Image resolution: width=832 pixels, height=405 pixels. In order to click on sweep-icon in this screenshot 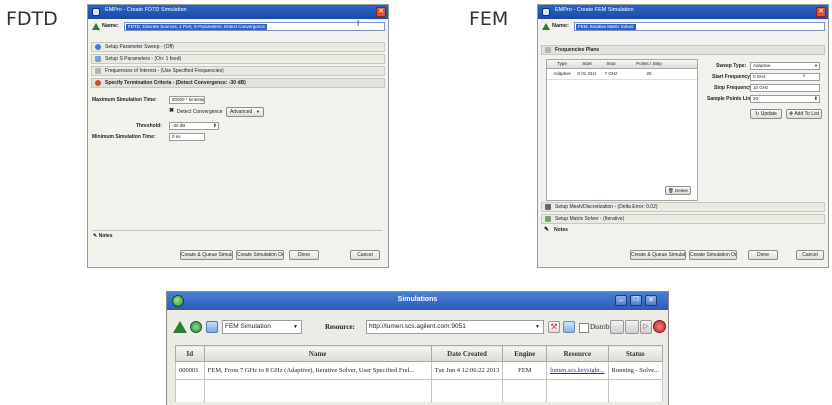, I will do `click(98, 47)`.